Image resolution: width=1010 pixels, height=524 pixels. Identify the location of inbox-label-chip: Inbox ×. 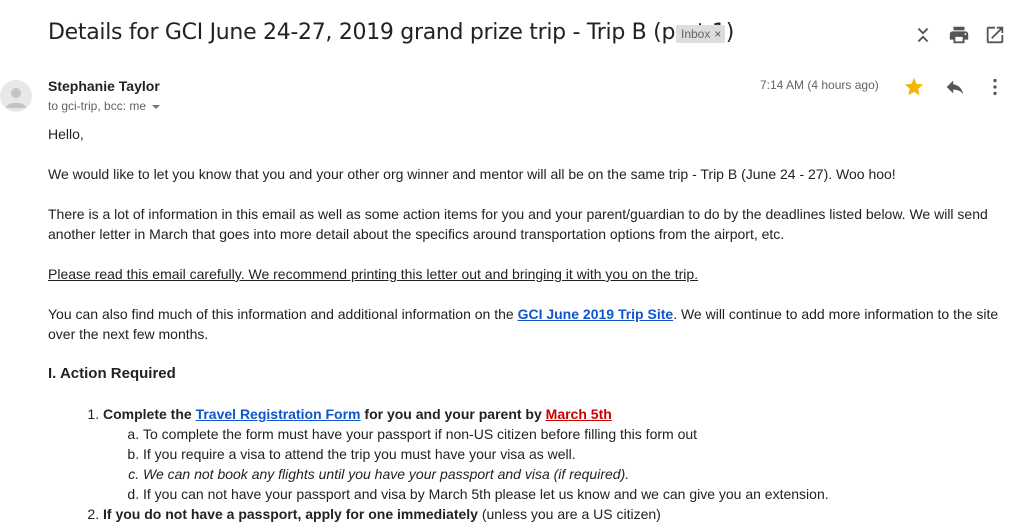
(701, 34).